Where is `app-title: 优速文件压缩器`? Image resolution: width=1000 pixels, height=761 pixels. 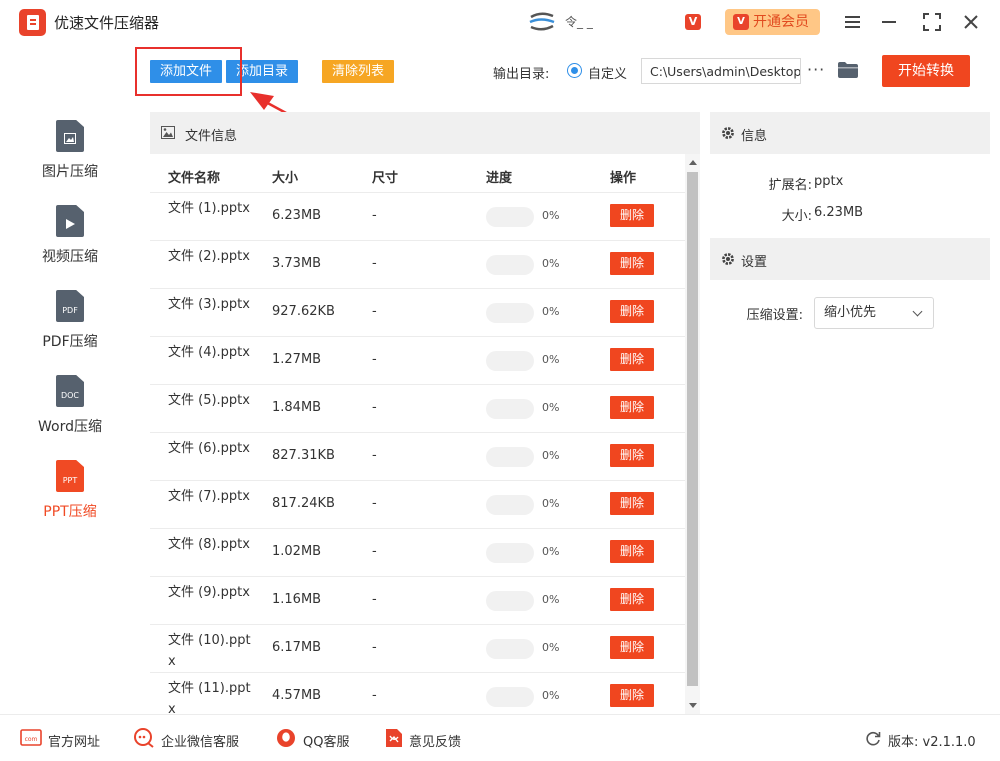 app-title: 优速文件压缩器 is located at coordinates (107, 23).